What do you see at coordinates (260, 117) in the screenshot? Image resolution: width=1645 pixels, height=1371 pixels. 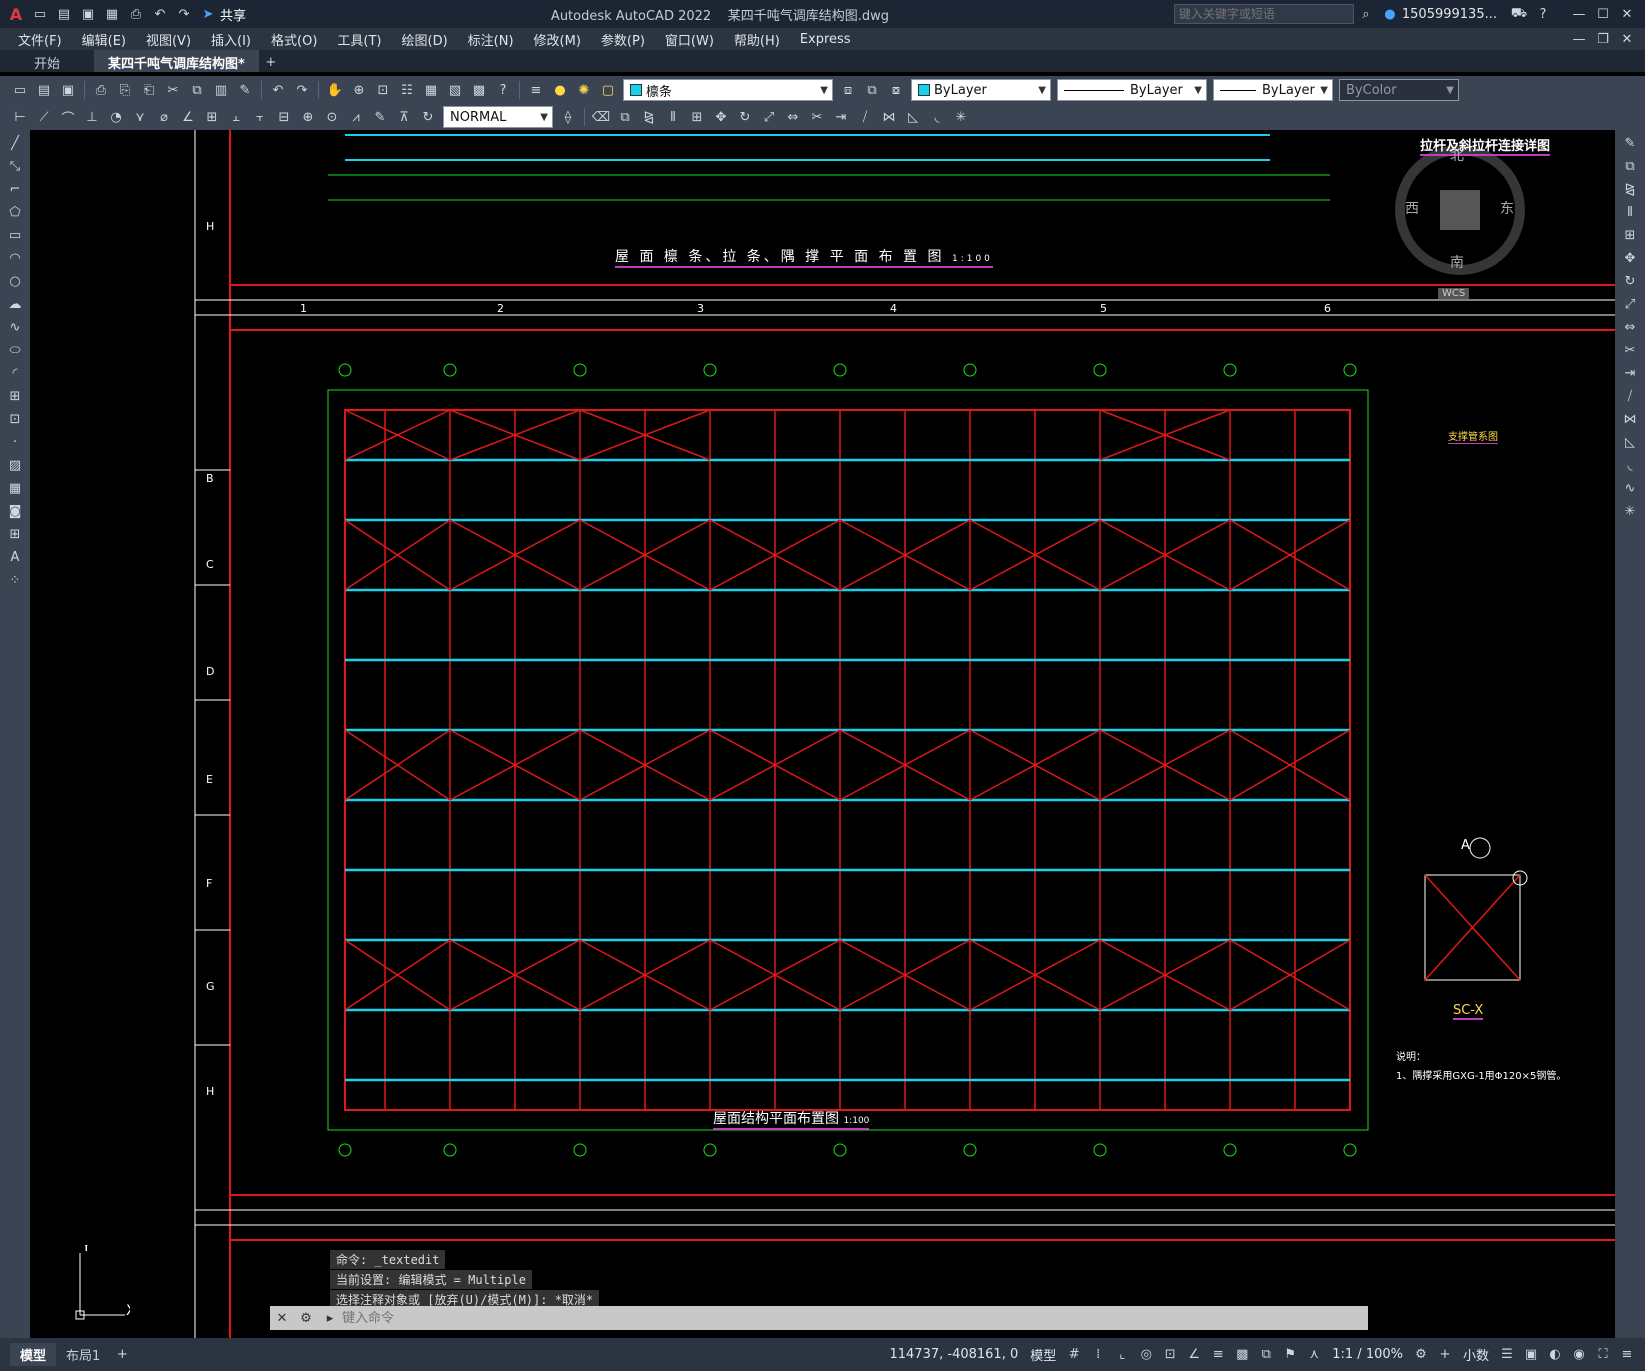 I see `continue-icon: ⫟` at bounding box center [260, 117].